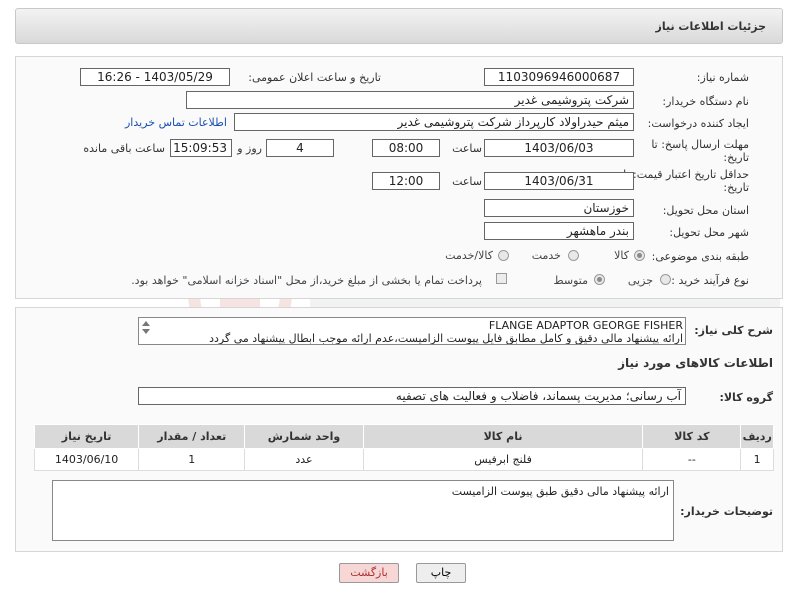 This screenshot has height=598, width=789. What do you see at coordinates (399, 26) in the screenshot?
I see `page-header: جزئیات اطلاعات نیاز` at bounding box center [399, 26].